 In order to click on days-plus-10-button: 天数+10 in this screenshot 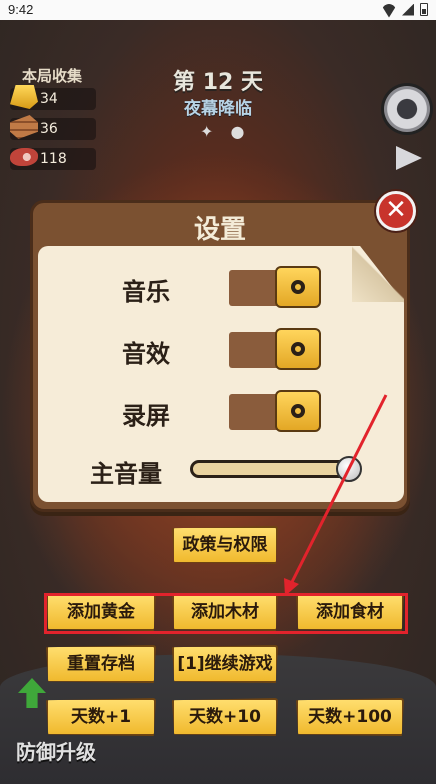, I will do `click(225, 717)`.